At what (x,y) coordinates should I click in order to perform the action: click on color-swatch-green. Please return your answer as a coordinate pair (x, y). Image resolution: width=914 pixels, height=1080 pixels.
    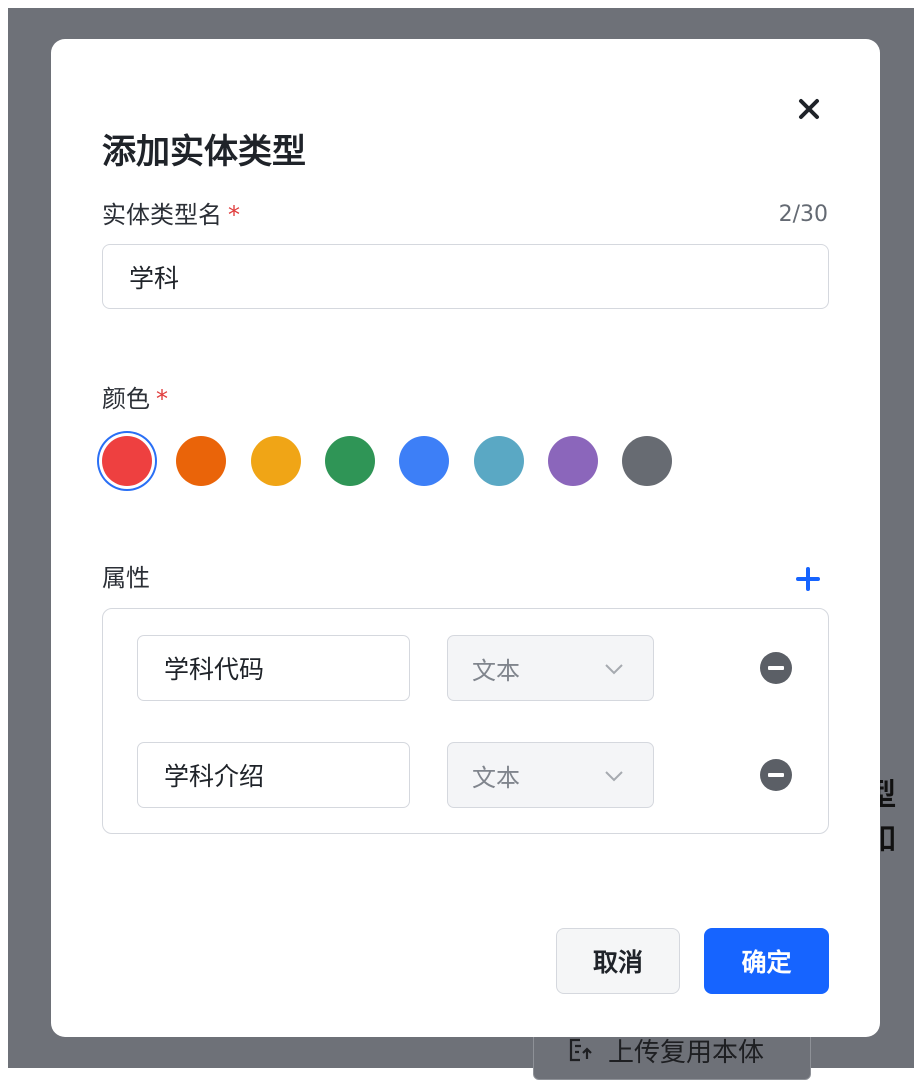
    Looking at the image, I should click on (350, 461).